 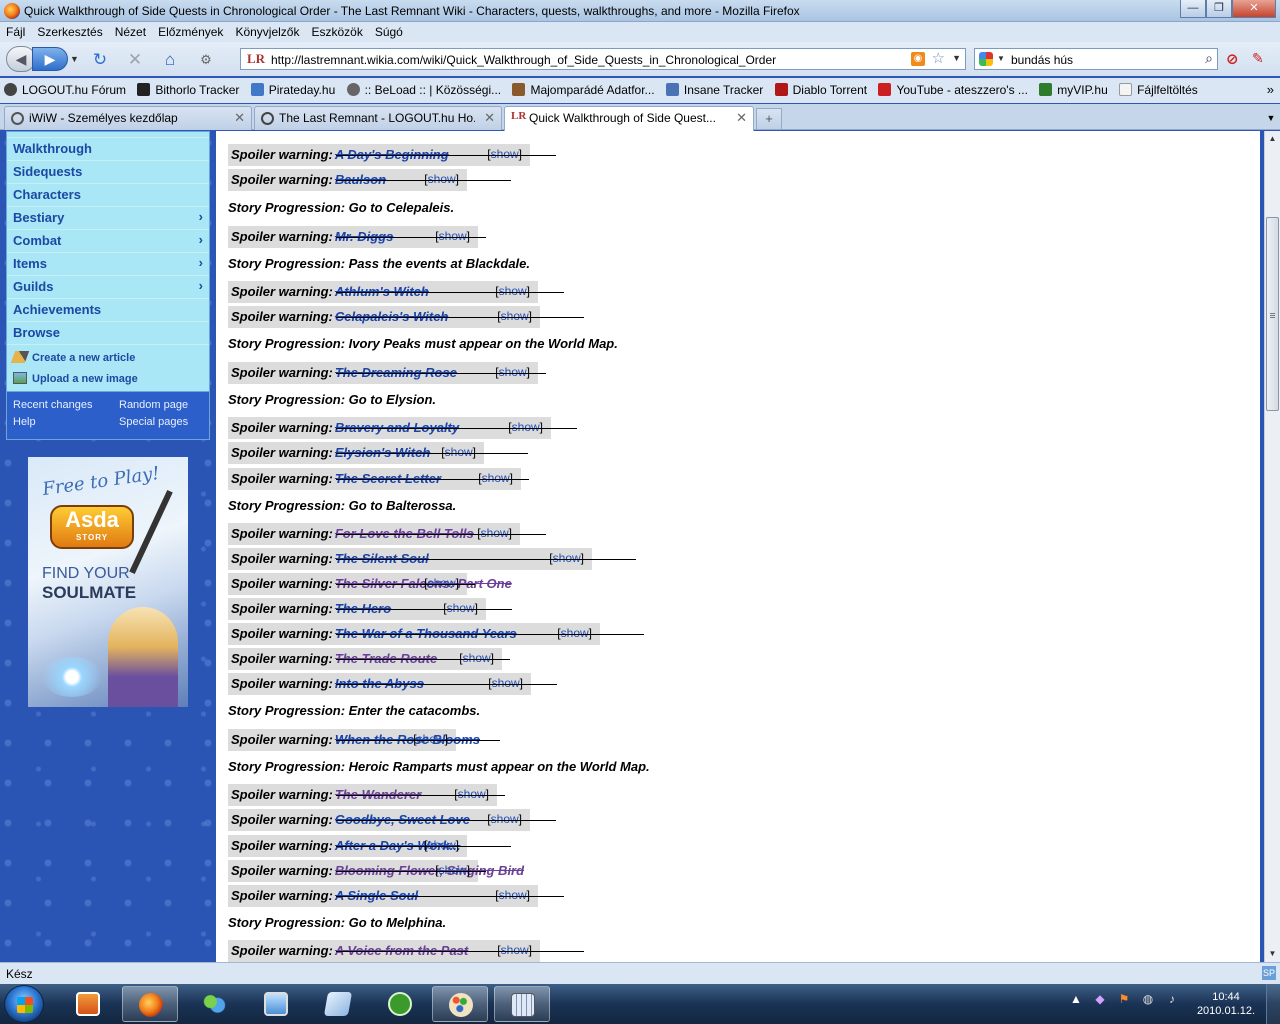 What do you see at coordinates (1076, 1000) in the screenshot?
I see `show-hidden-icons-icon: ▲` at bounding box center [1076, 1000].